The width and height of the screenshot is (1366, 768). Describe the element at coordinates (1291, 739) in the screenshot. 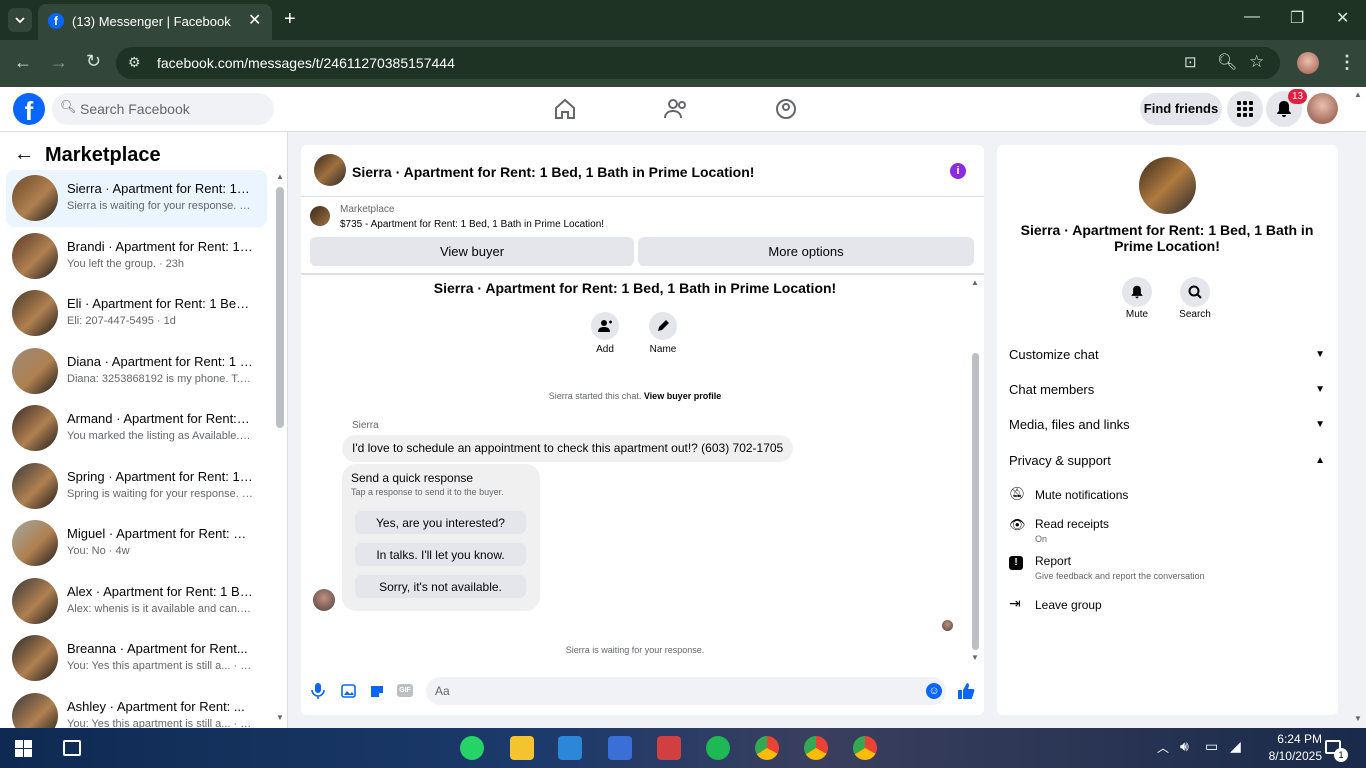

I see `clock-time: 6:24 PM` at that location.